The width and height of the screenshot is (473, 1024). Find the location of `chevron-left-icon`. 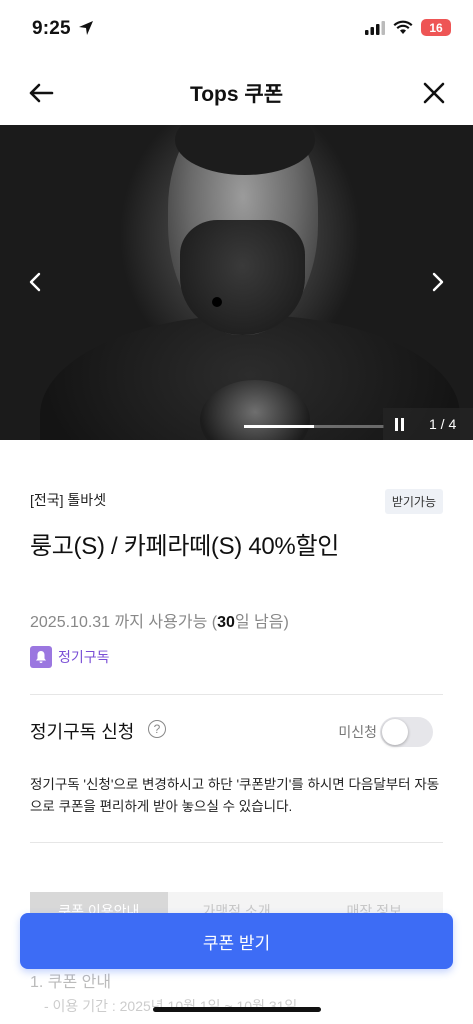

chevron-left-icon is located at coordinates (36, 282).